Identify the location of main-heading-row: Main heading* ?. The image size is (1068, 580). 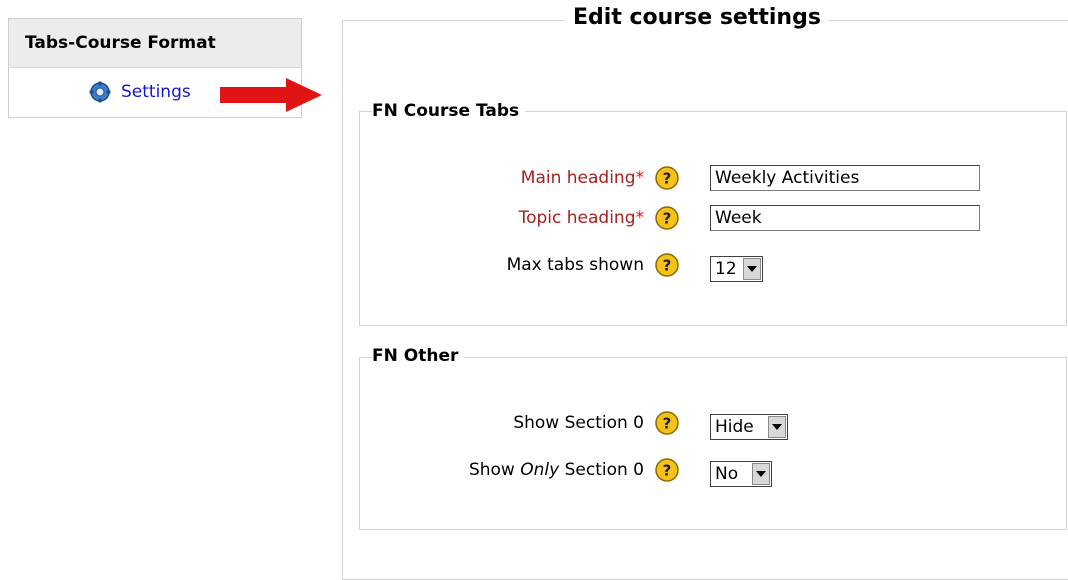
(670, 178).